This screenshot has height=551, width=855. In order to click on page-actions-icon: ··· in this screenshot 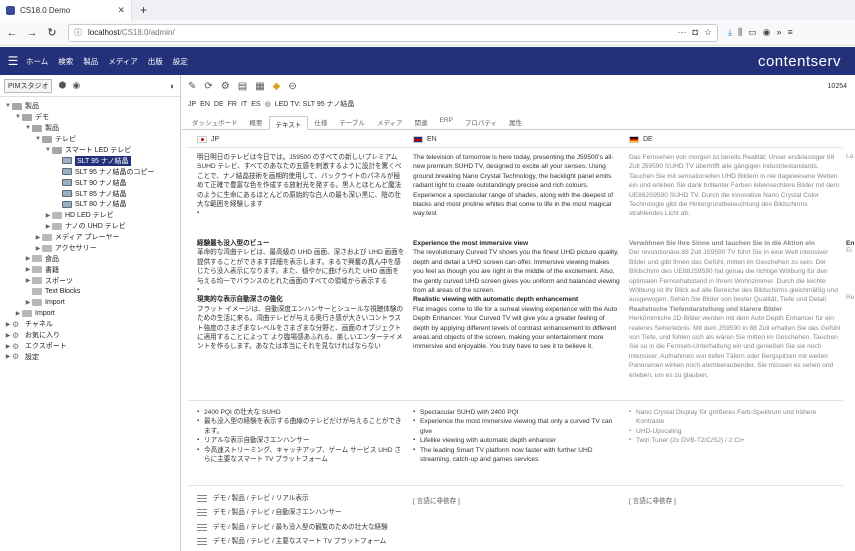, I will do `click(681, 32)`.